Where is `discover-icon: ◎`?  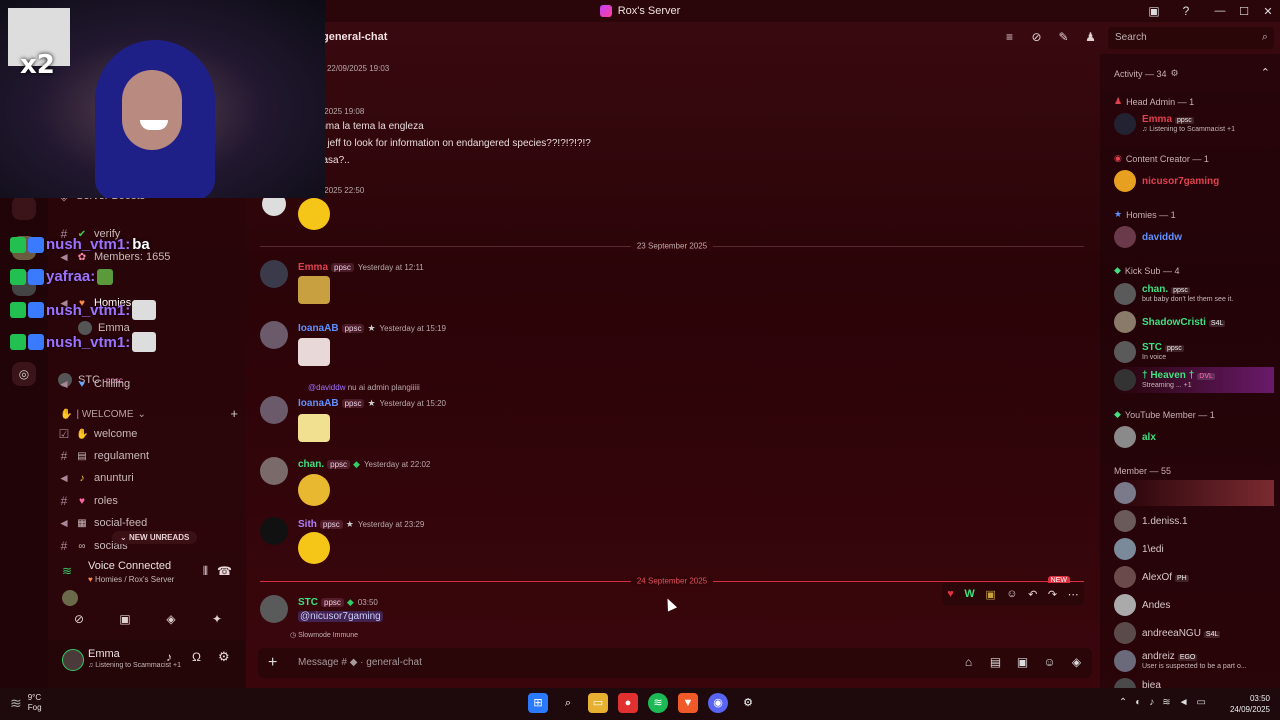
discover-icon: ◎ is located at coordinates (24, 374).